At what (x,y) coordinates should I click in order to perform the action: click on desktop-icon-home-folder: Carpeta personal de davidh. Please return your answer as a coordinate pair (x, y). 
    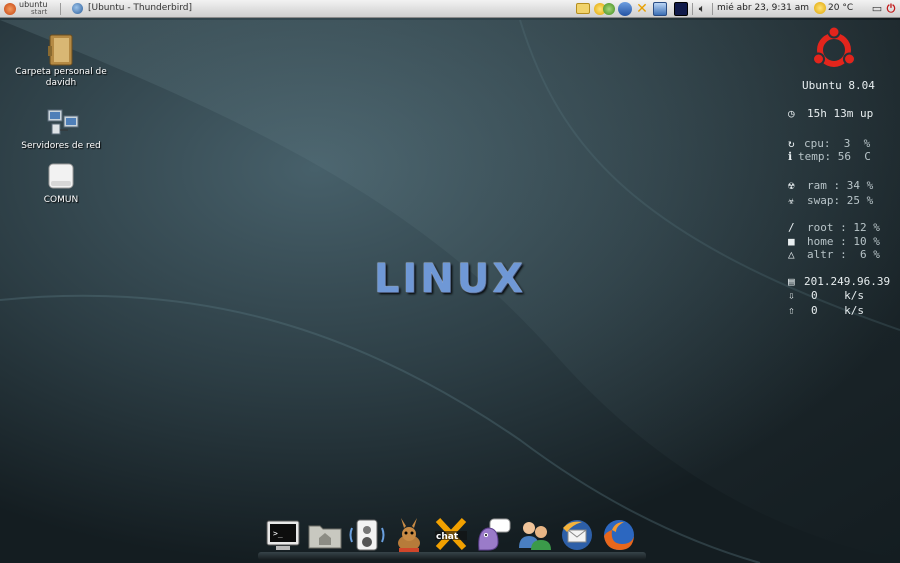
    Looking at the image, I should click on (61, 61).